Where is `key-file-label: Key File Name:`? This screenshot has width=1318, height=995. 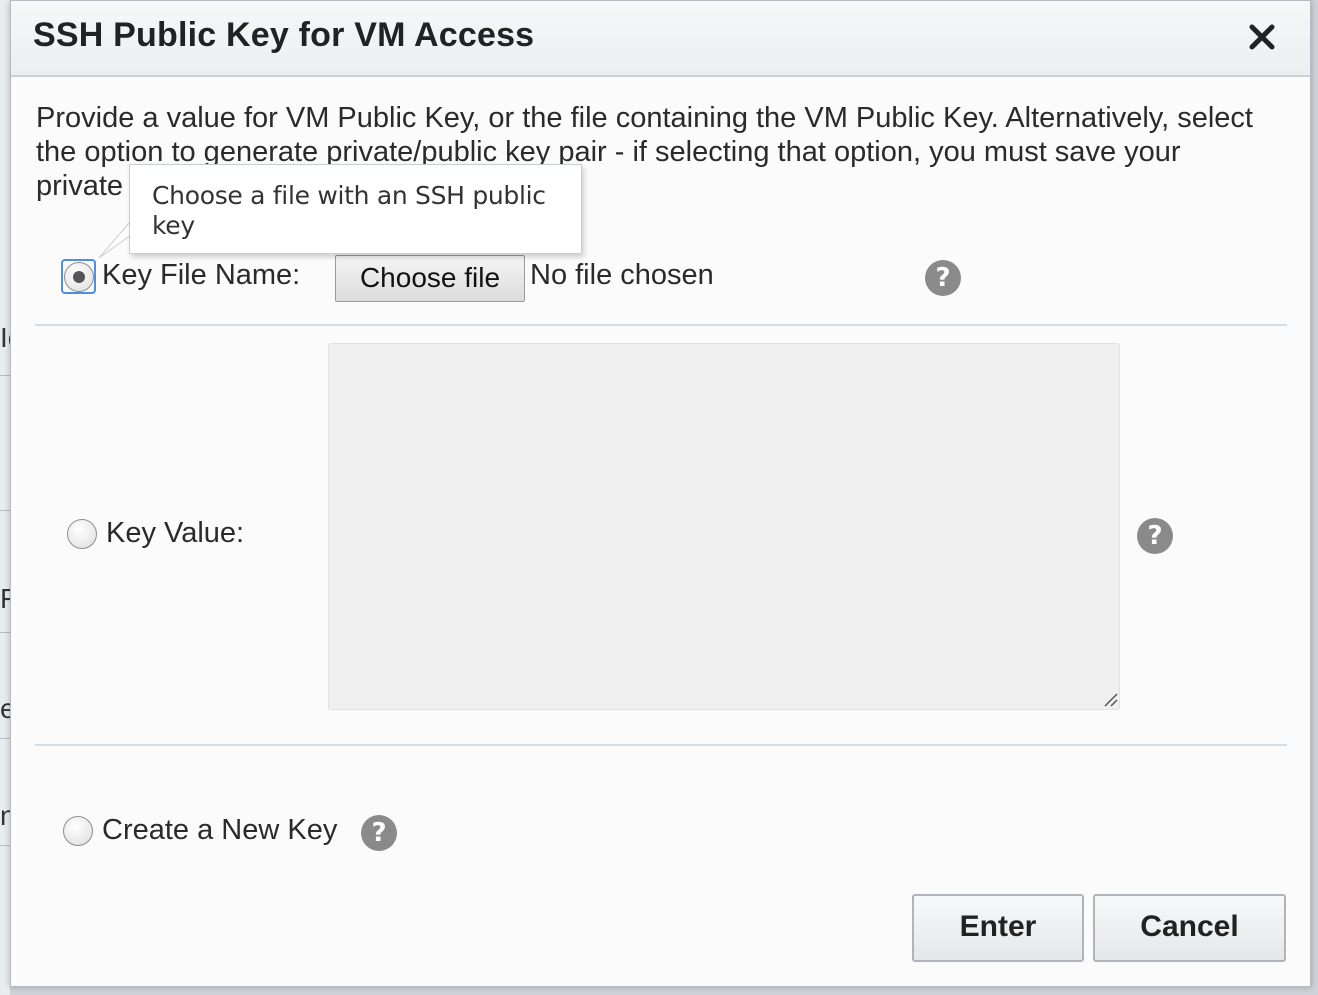
key-file-label: Key File Name: is located at coordinates (201, 275).